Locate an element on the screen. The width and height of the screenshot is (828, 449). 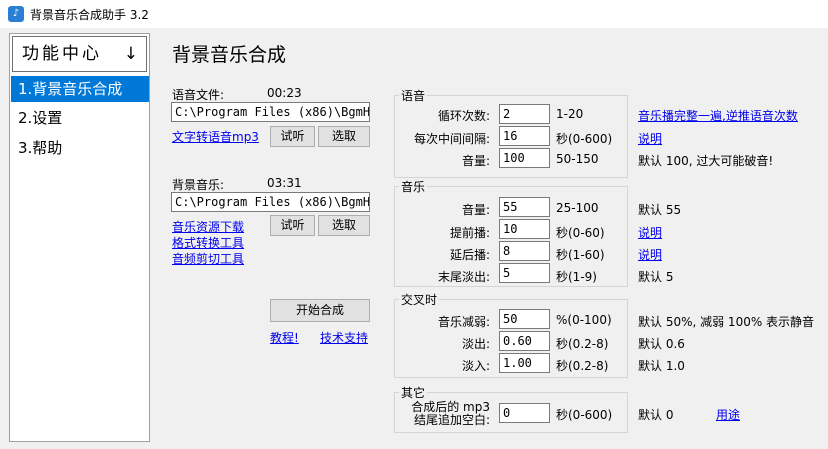
voice-group-title: 语音 is located at coordinates (413, 95).